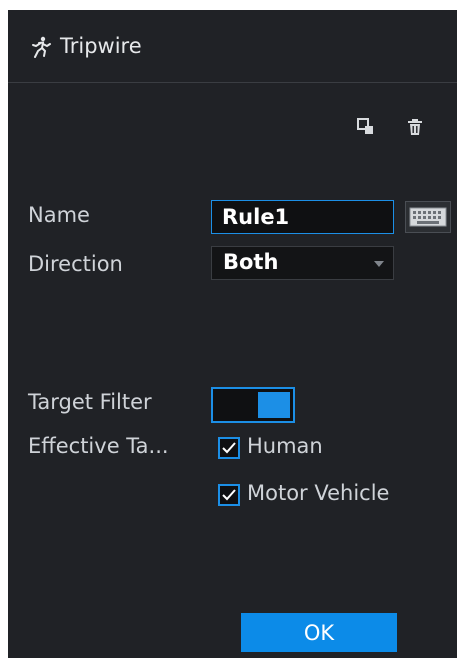  Describe the element at coordinates (274, 405) in the screenshot. I see `toggle-knob` at that location.